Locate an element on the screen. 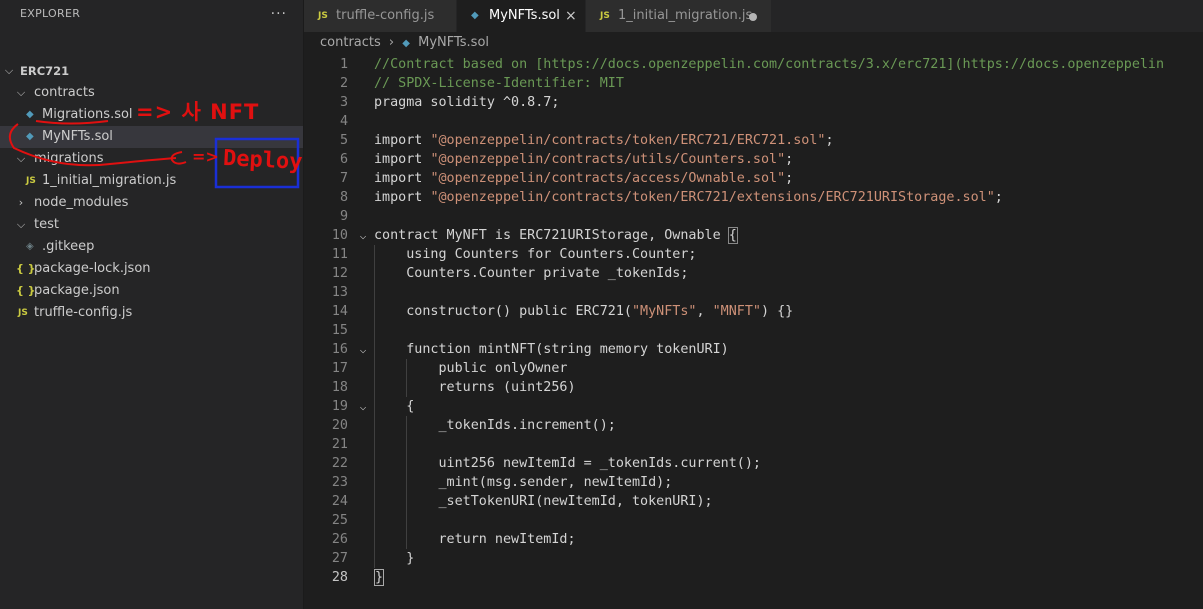 The height and width of the screenshot is (609, 1203). tree-file-gitkeep: ◈ .gitkeep is located at coordinates (151, 247).